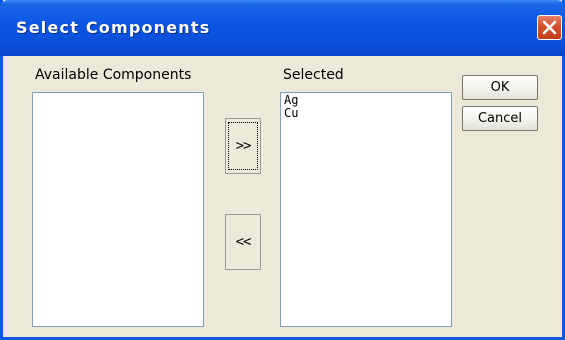 The image size is (565, 340). I want to click on selected-label: Selected, so click(313, 75).